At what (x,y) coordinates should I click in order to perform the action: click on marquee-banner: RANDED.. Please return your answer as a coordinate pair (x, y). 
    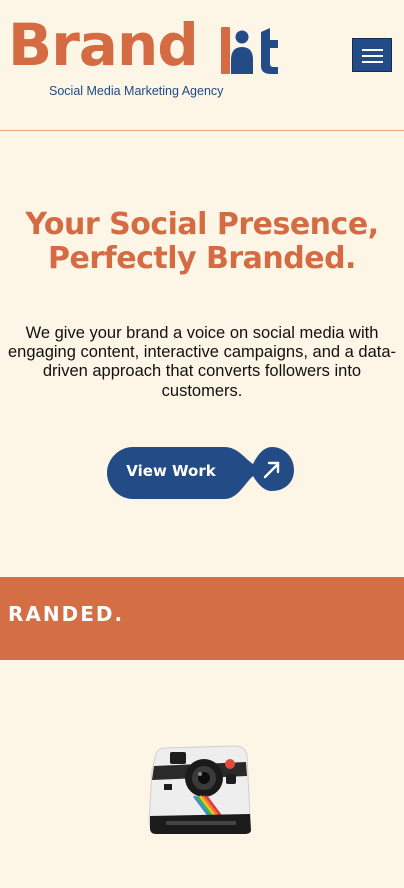
    Looking at the image, I should click on (202, 618).